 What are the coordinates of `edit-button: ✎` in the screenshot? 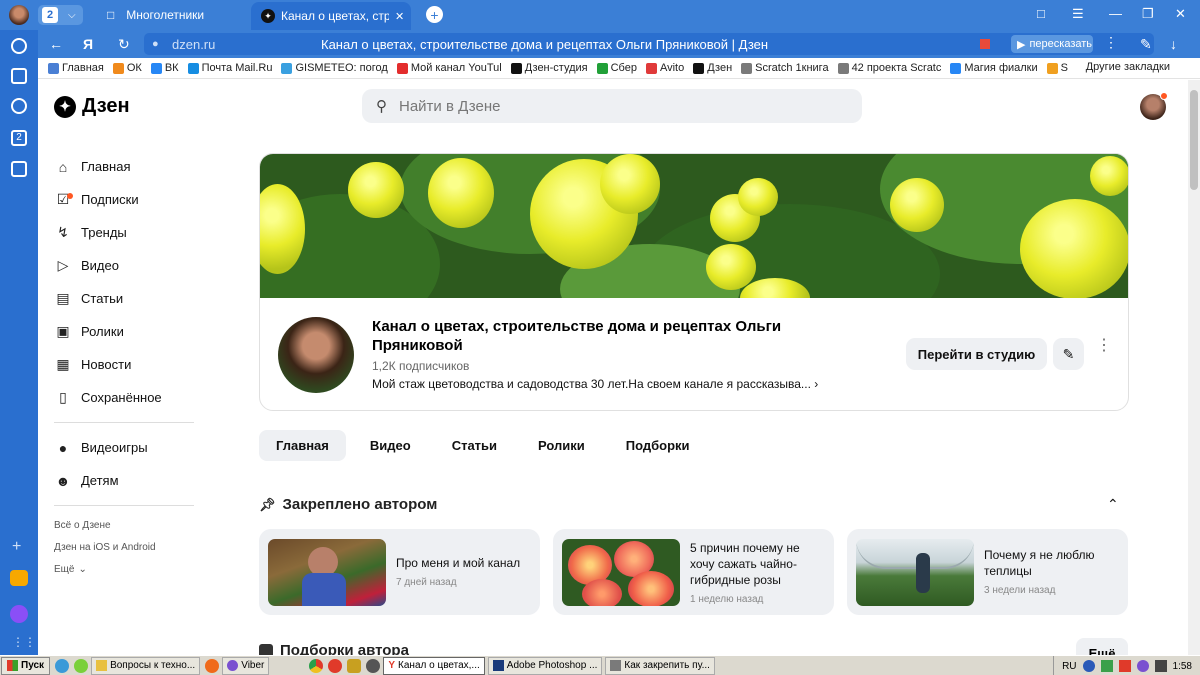 It's located at (1068, 354).